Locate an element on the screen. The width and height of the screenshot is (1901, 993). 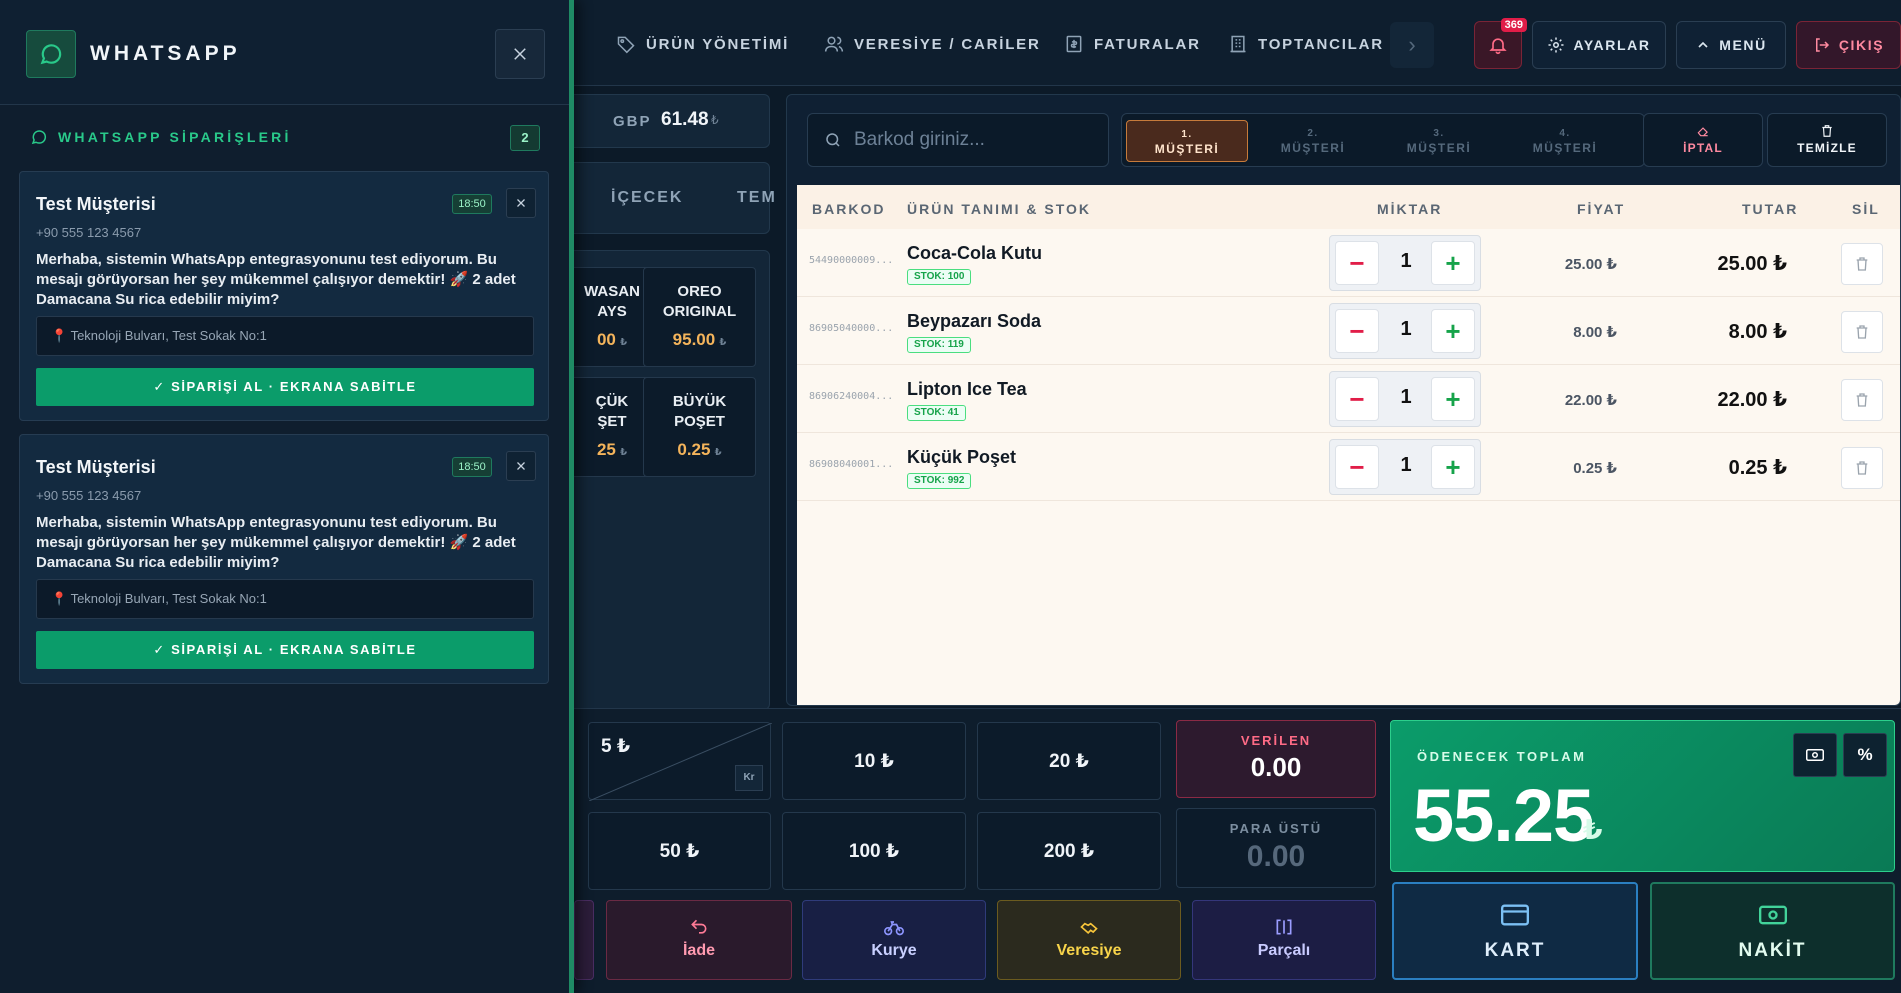
nav-scroll-right-button: › is located at coordinates (1412, 45).